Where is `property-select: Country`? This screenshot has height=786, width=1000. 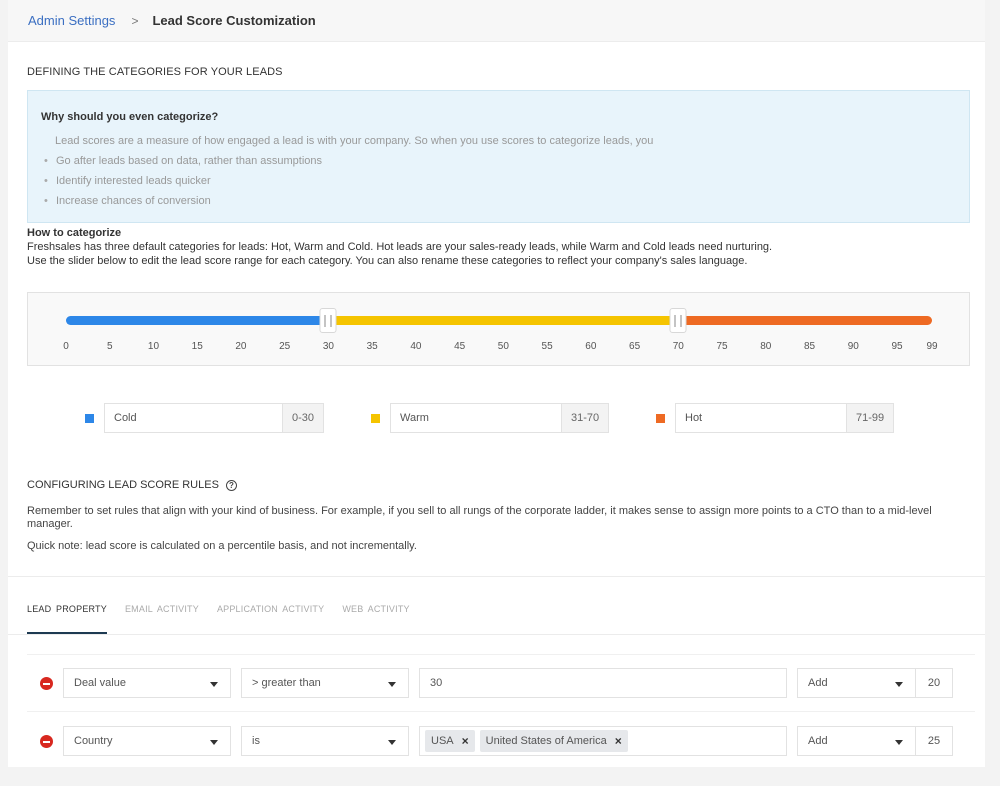 property-select: Country is located at coordinates (147, 741).